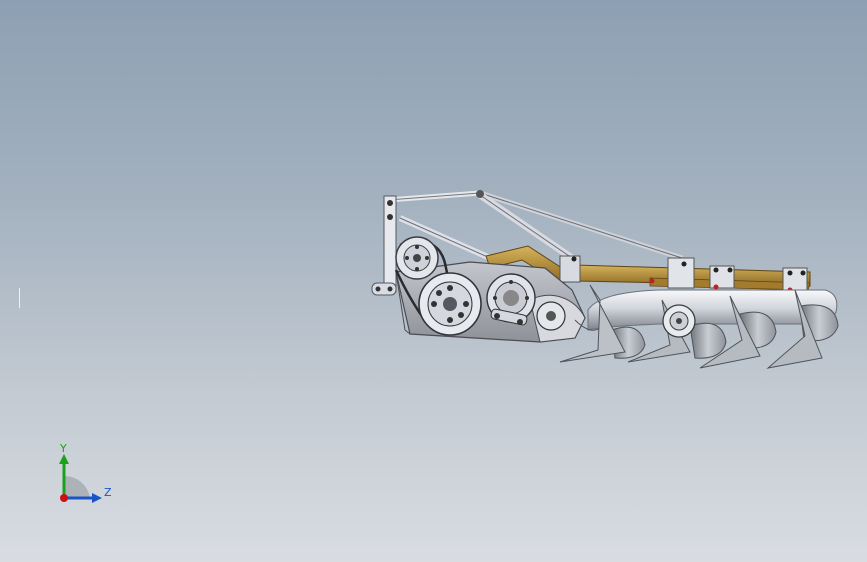 The image size is (867, 562). What do you see at coordinates (384, 245) in the screenshot?
I see `hitch-mast` at bounding box center [384, 245].